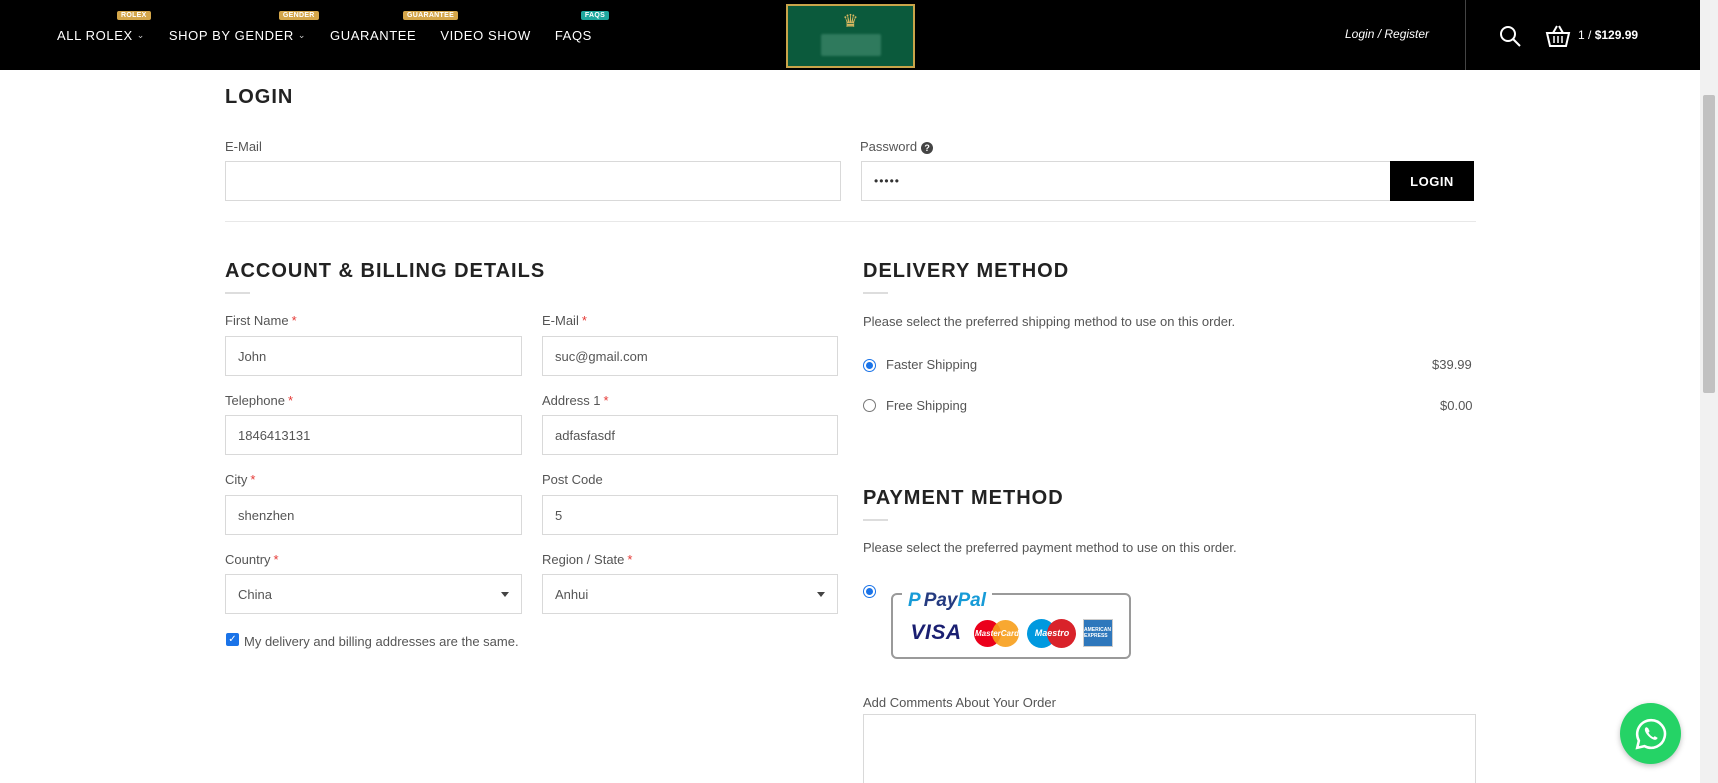 The width and height of the screenshot is (1718, 783). What do you see at coordinates (1585, 35) in the screenshot?
I see `cart-count: 1 /` at bounding box center [1585, 35].